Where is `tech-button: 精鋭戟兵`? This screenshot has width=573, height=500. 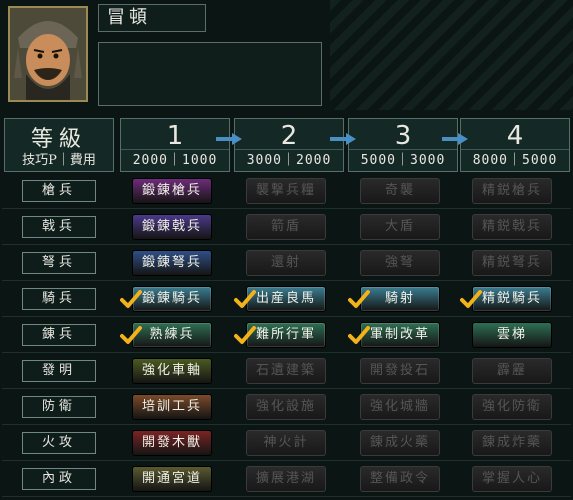
tech-button: 精鋭戟兵 is located at coordinates (512, 227).